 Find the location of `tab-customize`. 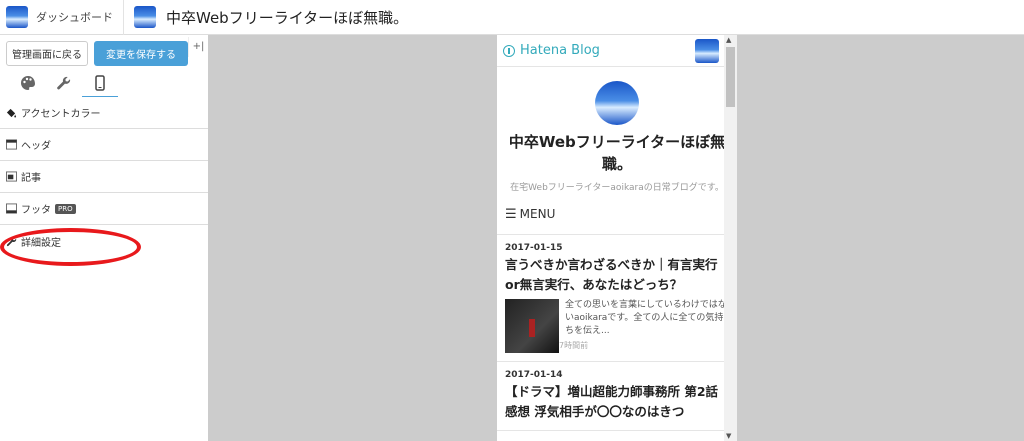

tab-customize is located at coordinates (64, 83).